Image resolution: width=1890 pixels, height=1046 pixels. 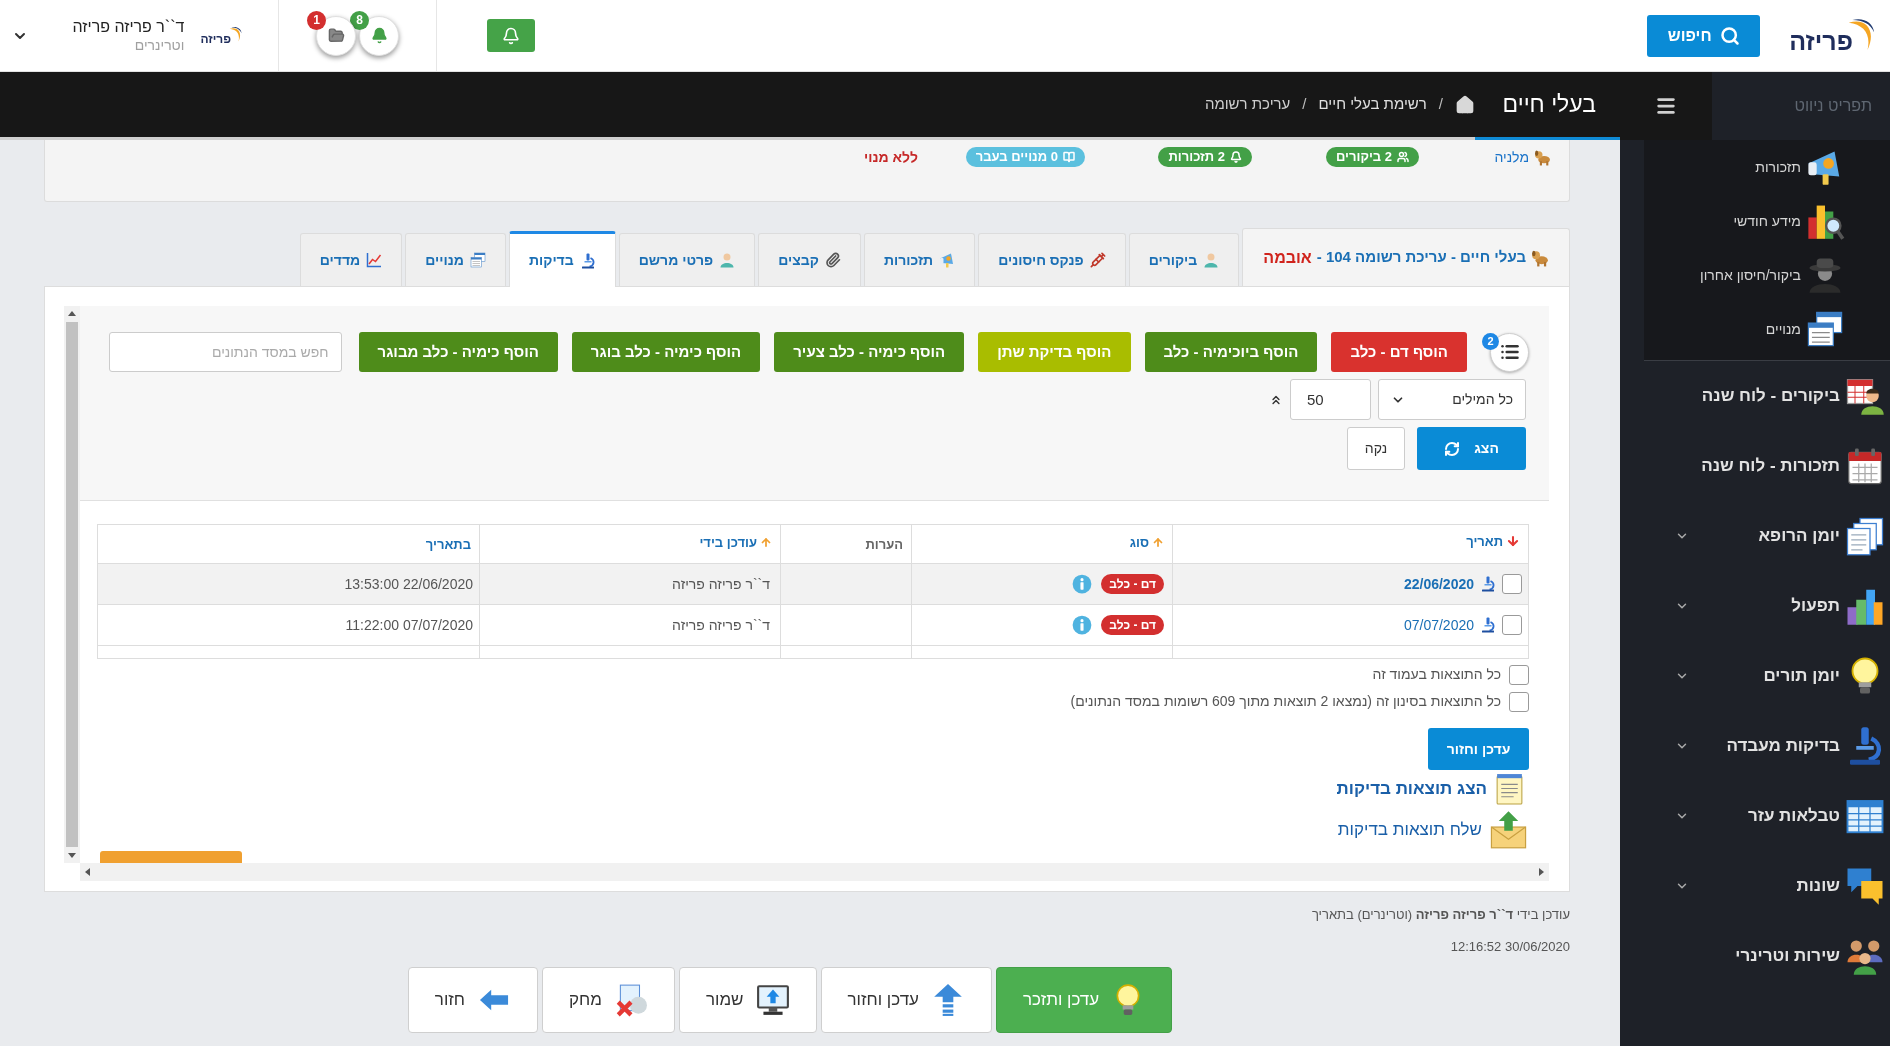 What do you see at coordinates (727, 260) in the screenshot?
I see `person-icon` at bounding box center [727, 260].